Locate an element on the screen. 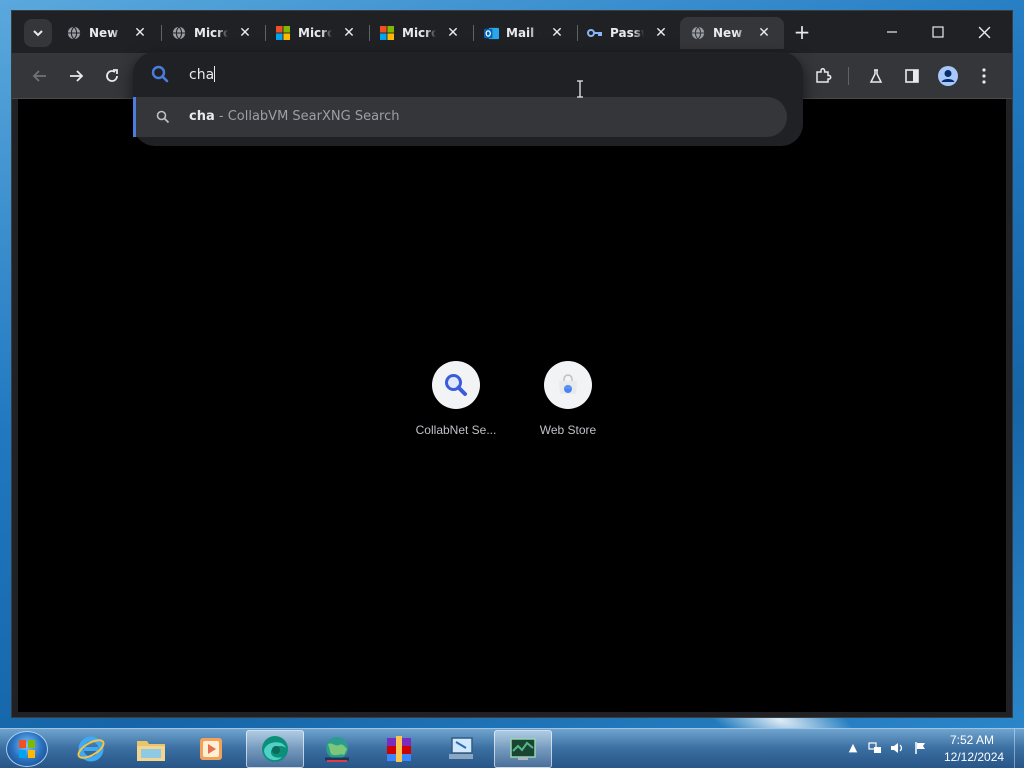 The height and width of the screenshot is (768, 1024). address-input: cha is located at coordinates (202, 74).